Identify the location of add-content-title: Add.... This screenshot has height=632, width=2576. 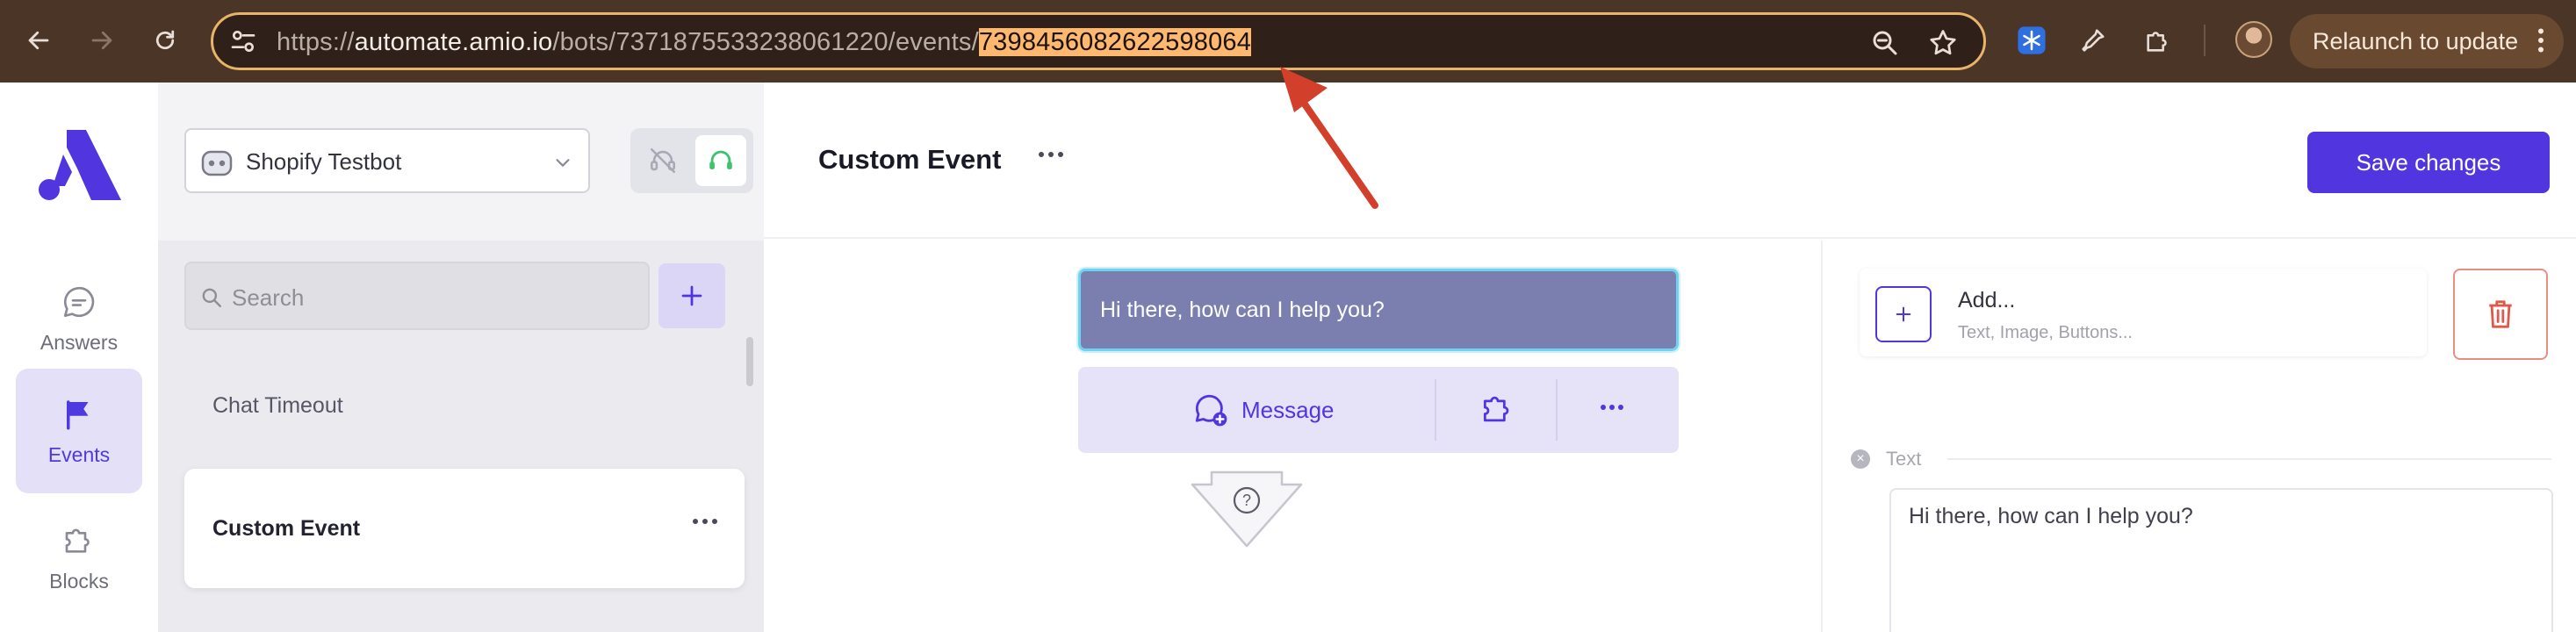
(1987, 300).